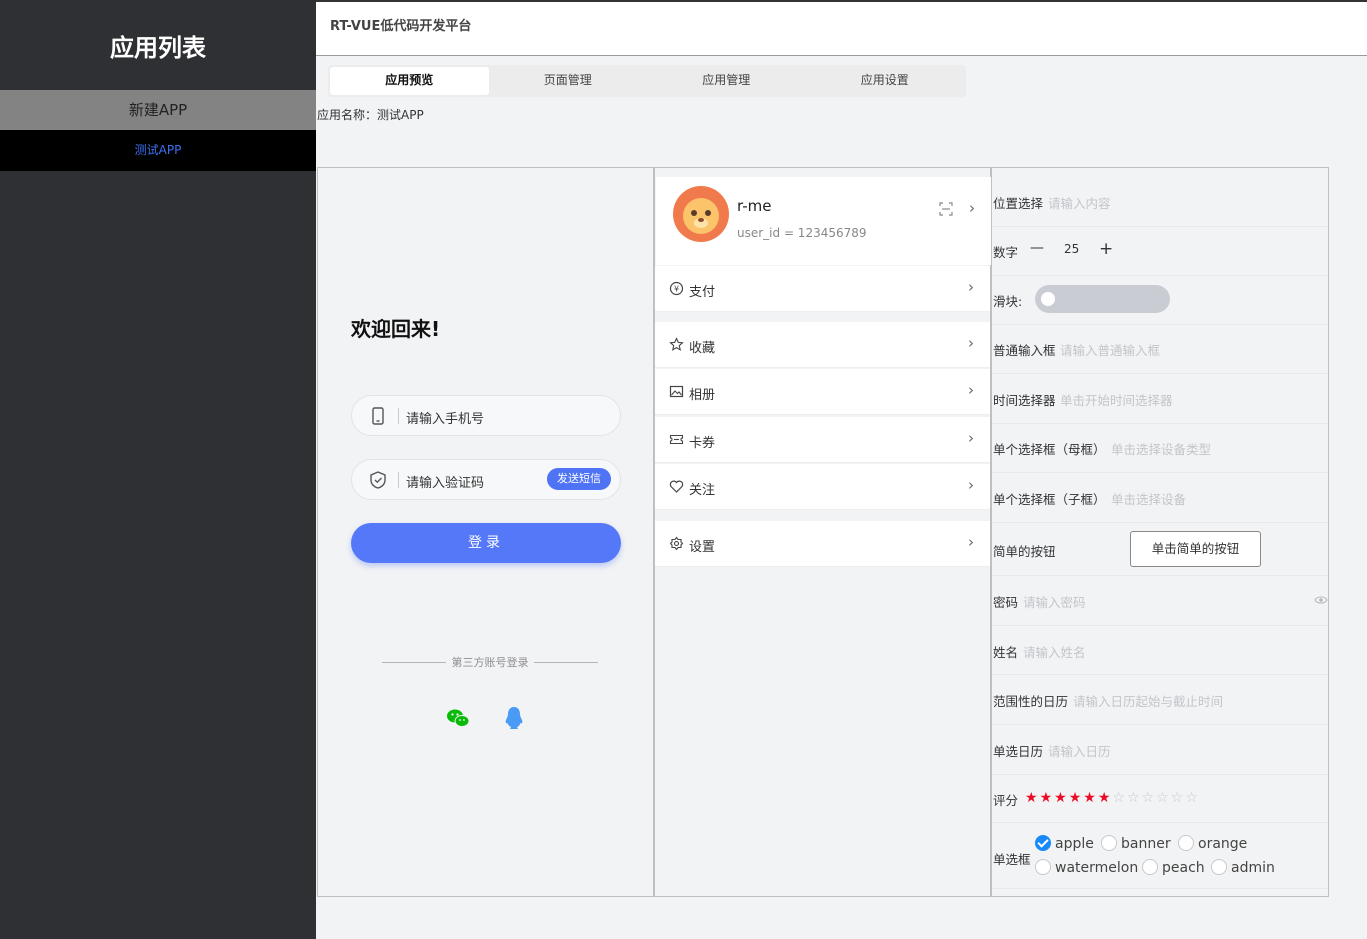 This screenshot has height=939, width=1367. I want to click on sidebar-title: 应用列表, so click(158, 48).